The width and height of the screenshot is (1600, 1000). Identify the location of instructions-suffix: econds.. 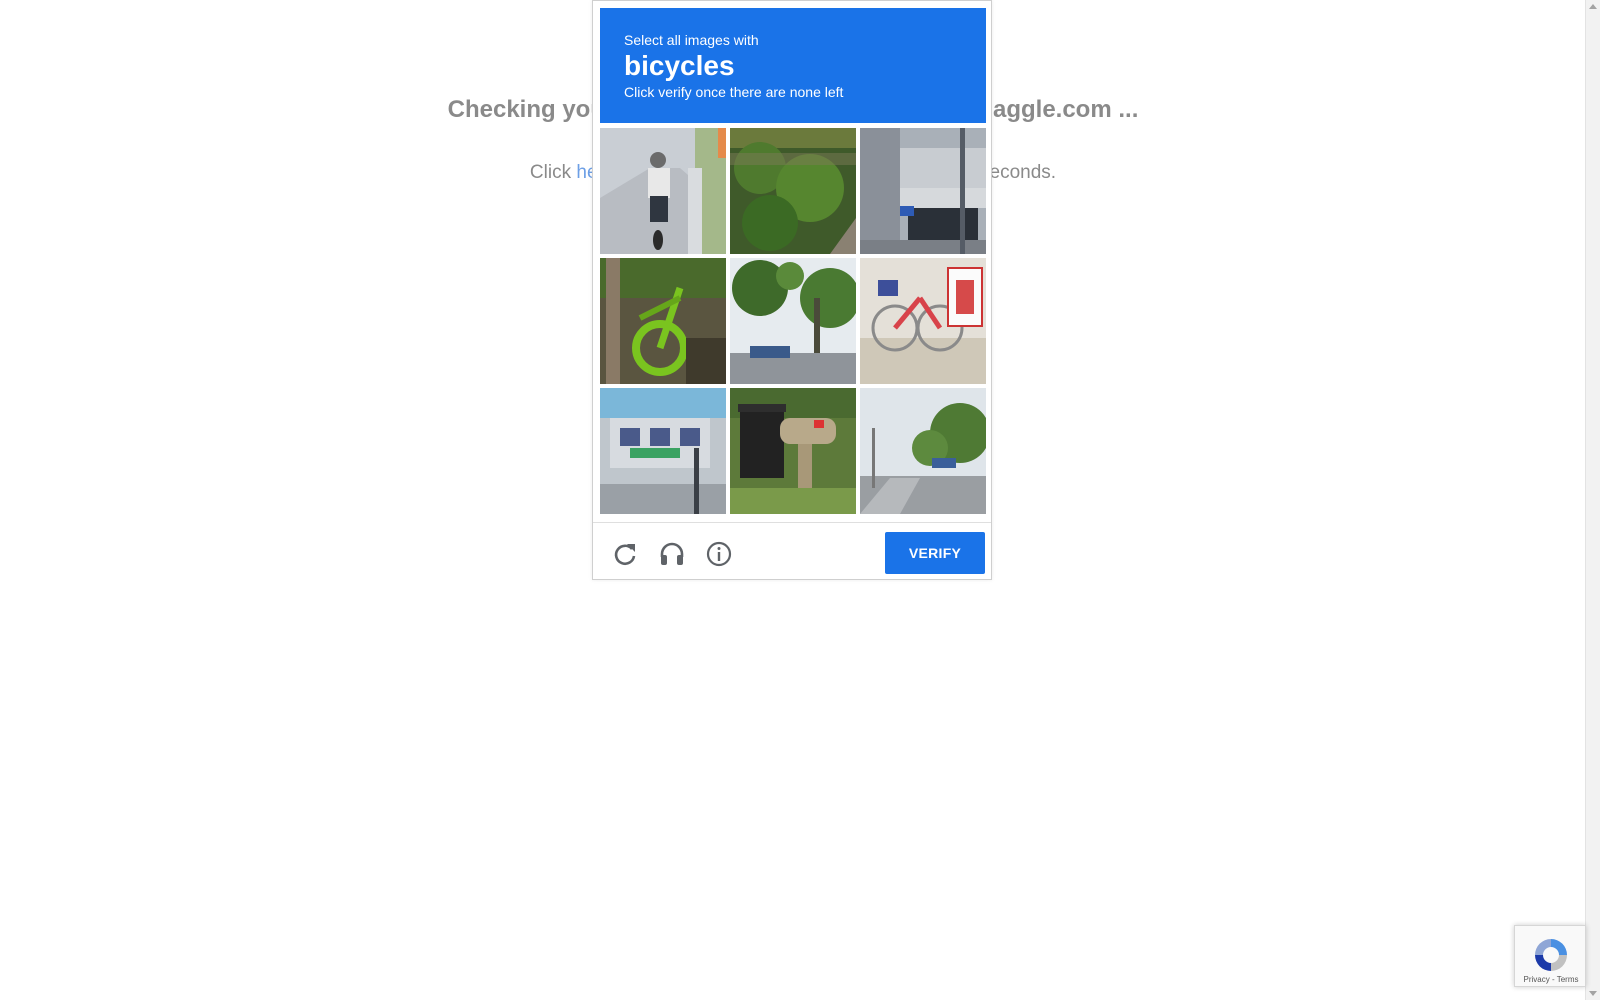
(1023, 172).